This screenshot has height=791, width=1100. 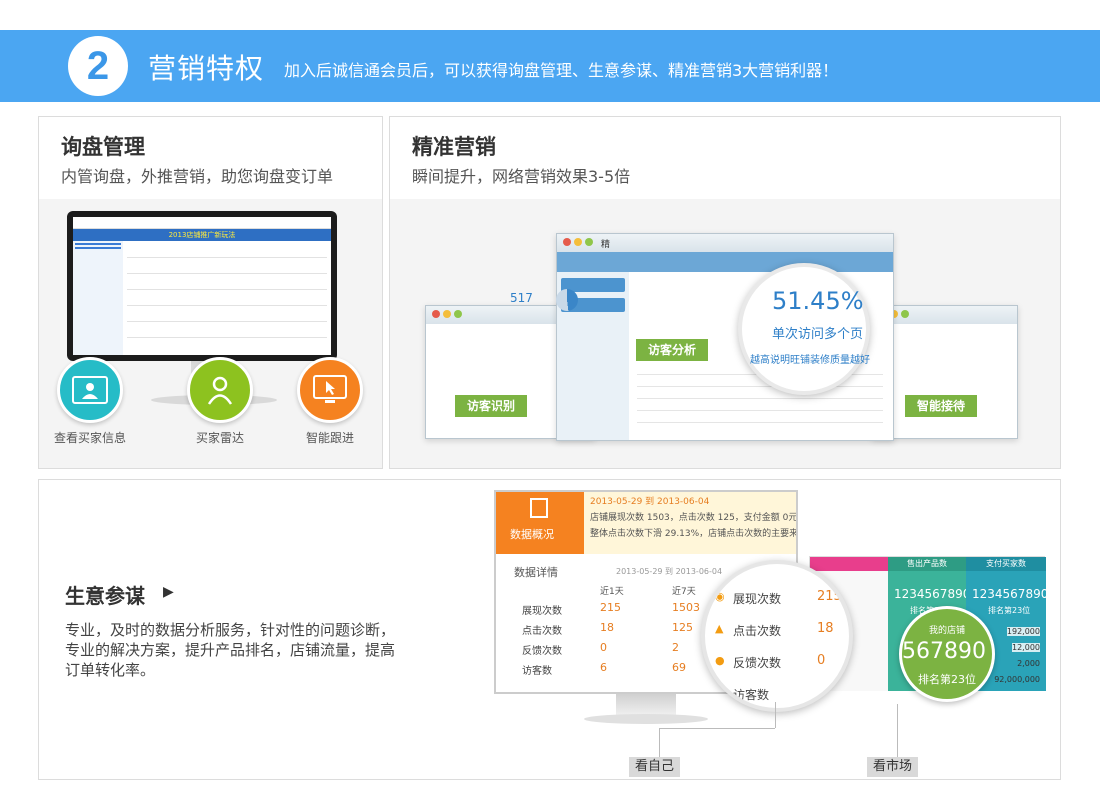 I want to click on market-row-value: 12,000, so click(x=1026, y=647).